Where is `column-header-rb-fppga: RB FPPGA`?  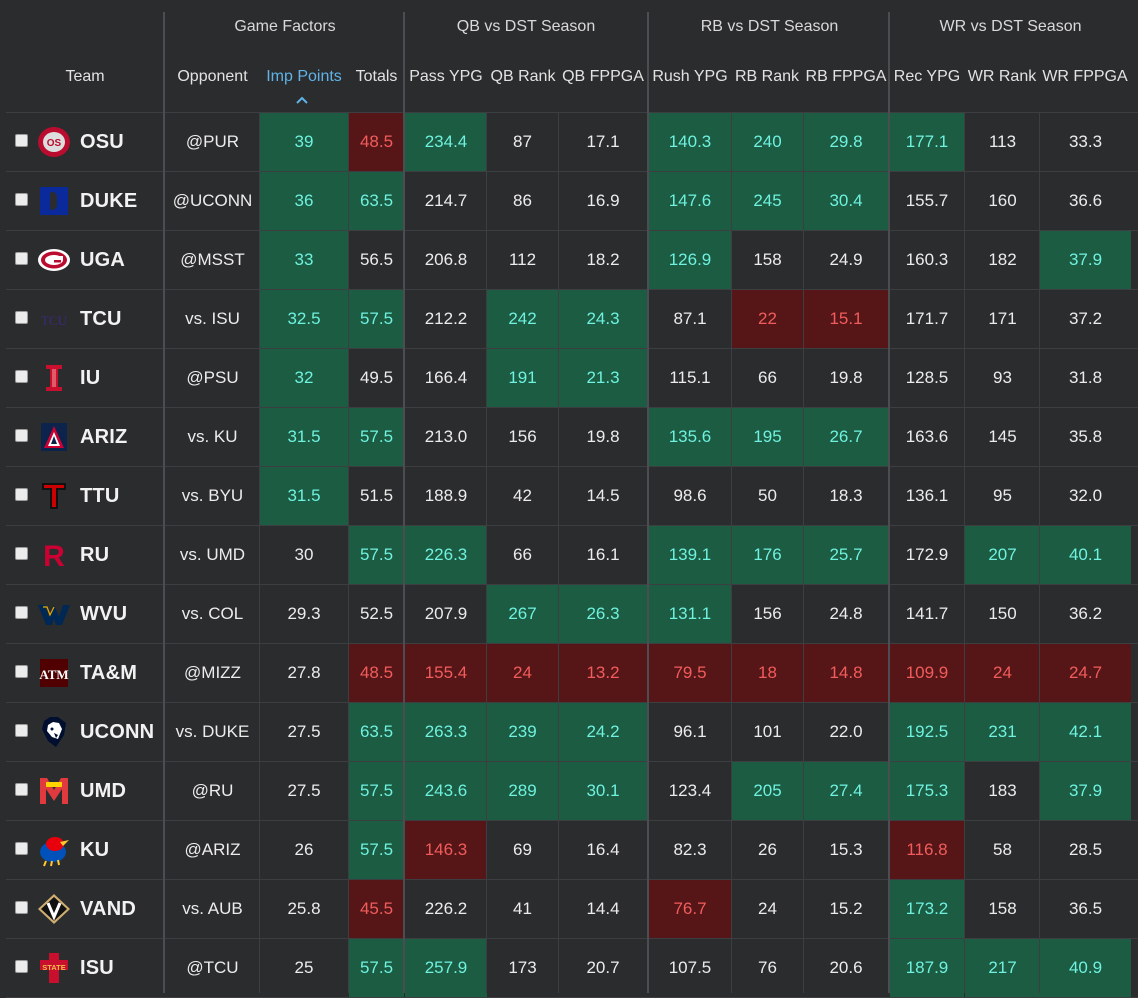
column-header-rb-fppga: RB FPPGA is located at coordinates (846, 79).